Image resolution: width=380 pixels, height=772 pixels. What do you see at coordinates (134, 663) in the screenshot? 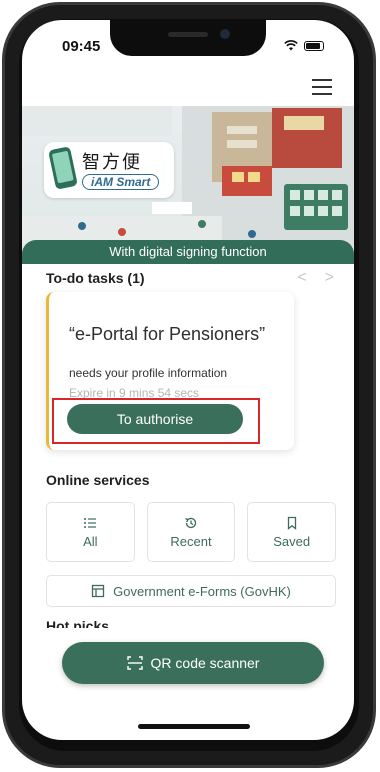
I see `qr-scan-icon` at bounding box center [134, 663].